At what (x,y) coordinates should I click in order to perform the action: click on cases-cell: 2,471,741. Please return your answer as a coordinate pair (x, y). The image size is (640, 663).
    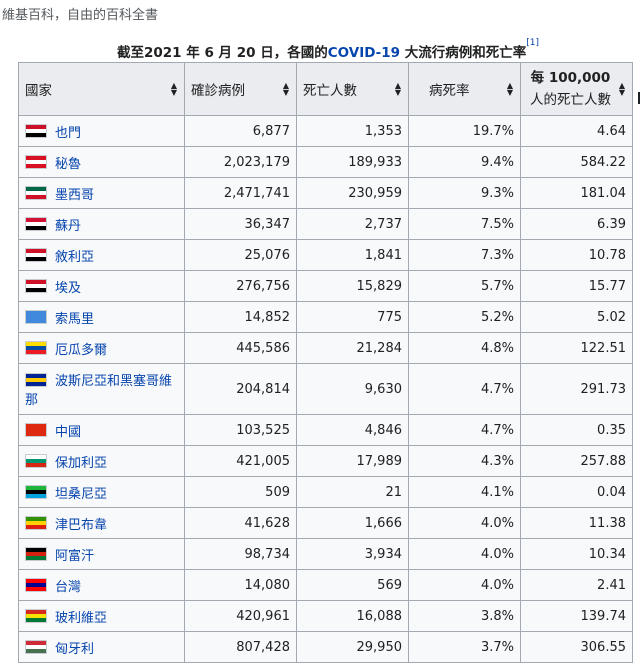
    Looking at the image, I should click on (240, 193).